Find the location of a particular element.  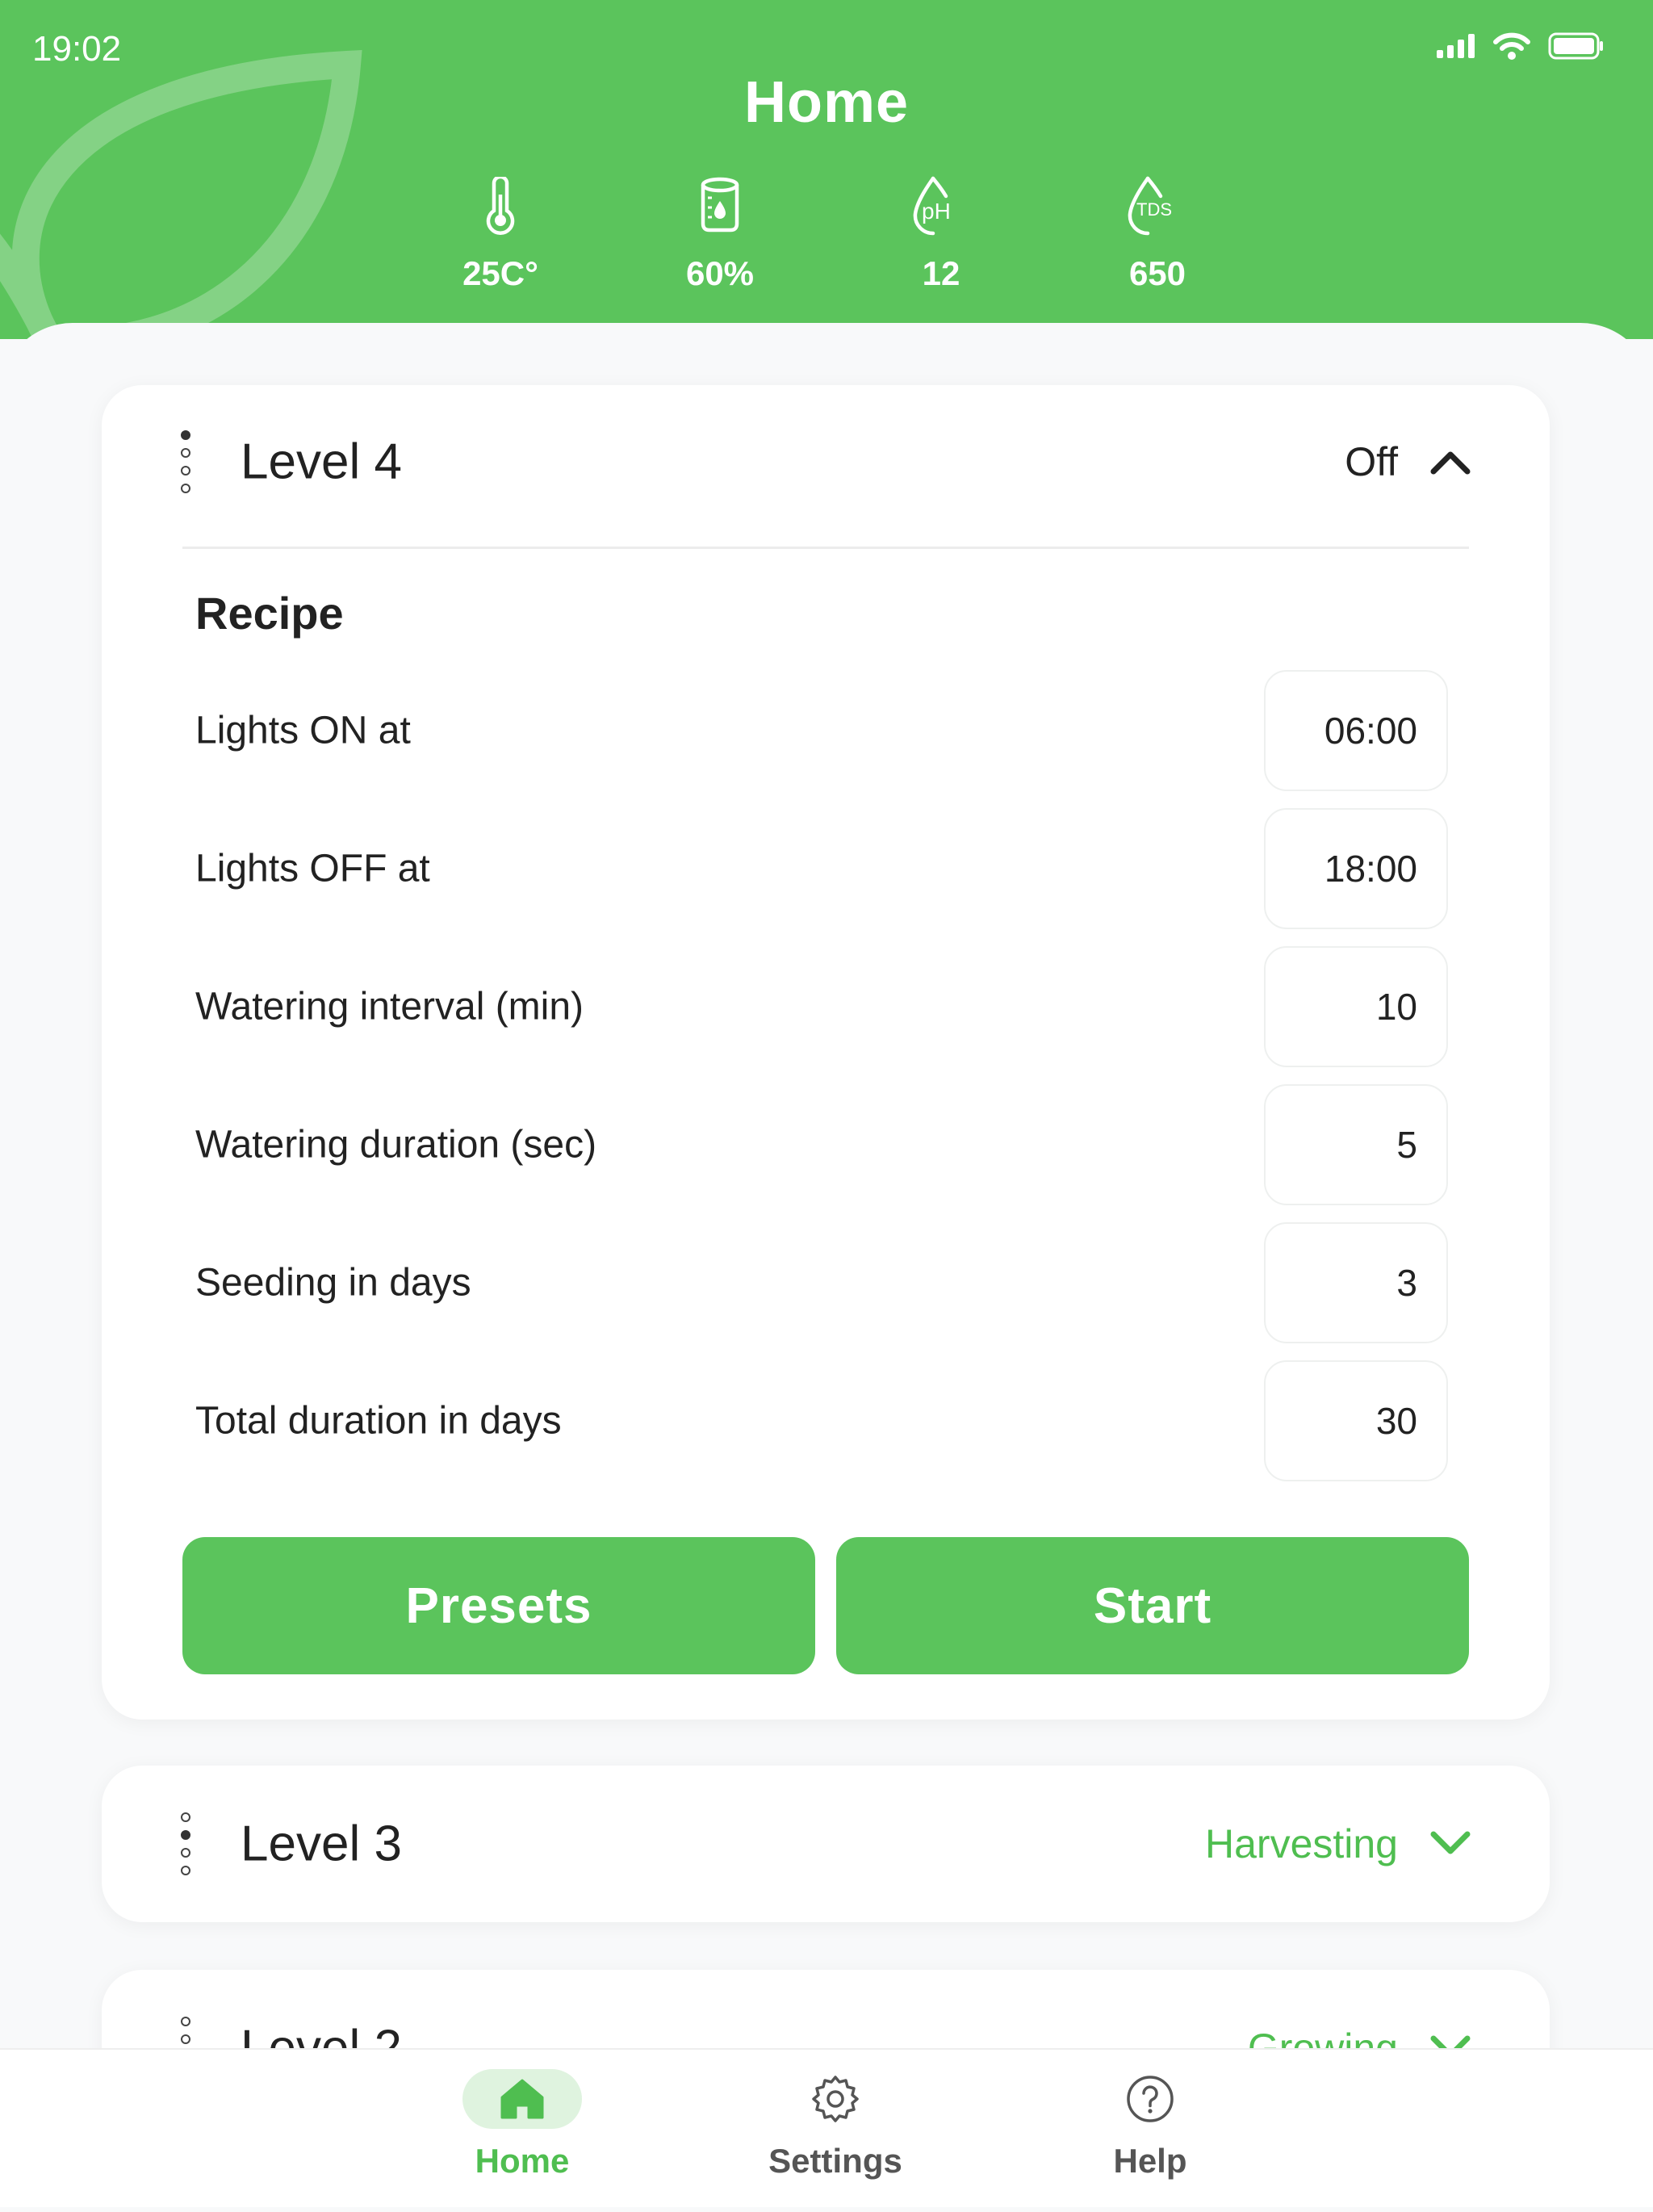

row-label: Lights ON at is located at coordinates (303, 730).